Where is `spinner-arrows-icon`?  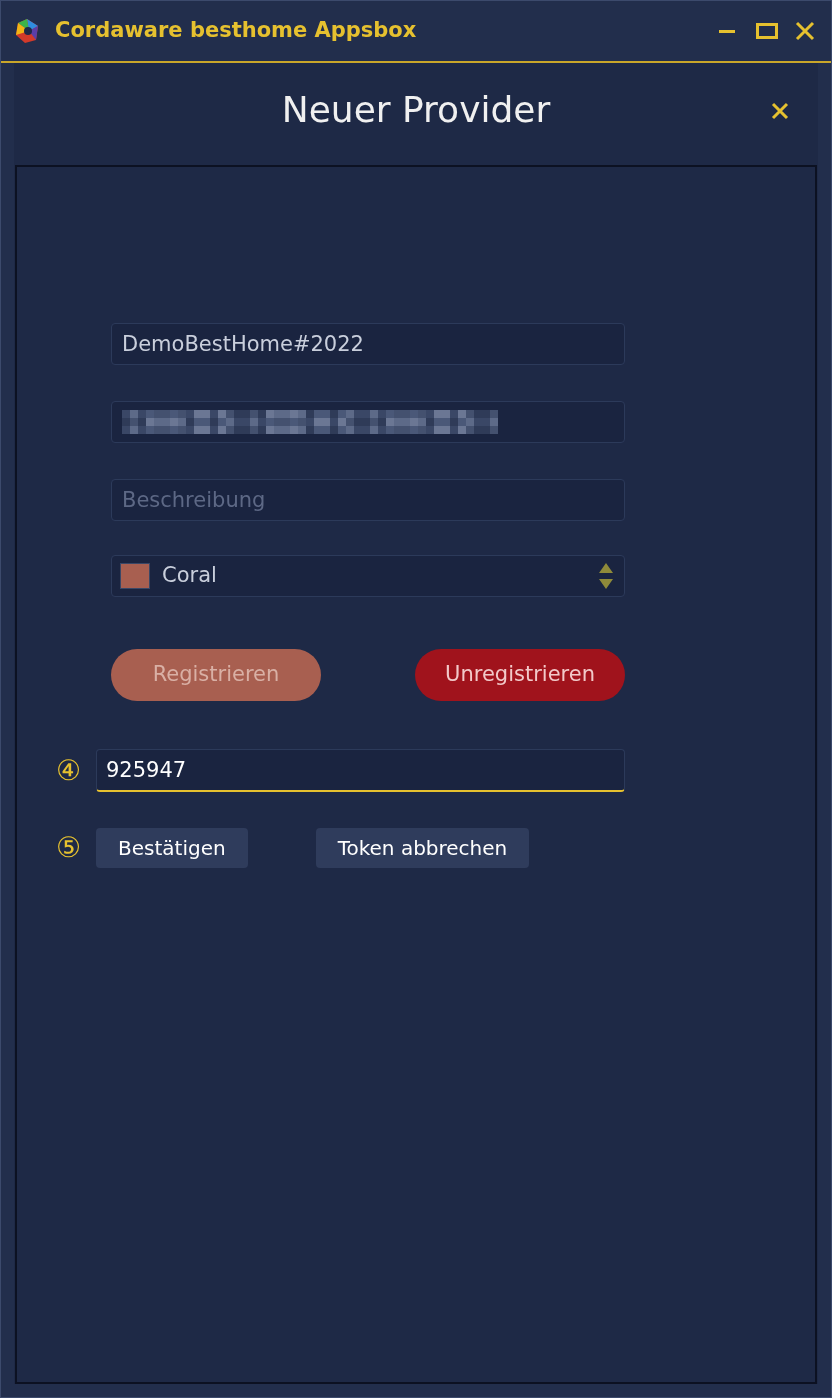 spinner-arrows-icon is located at coordinates (606, 576).